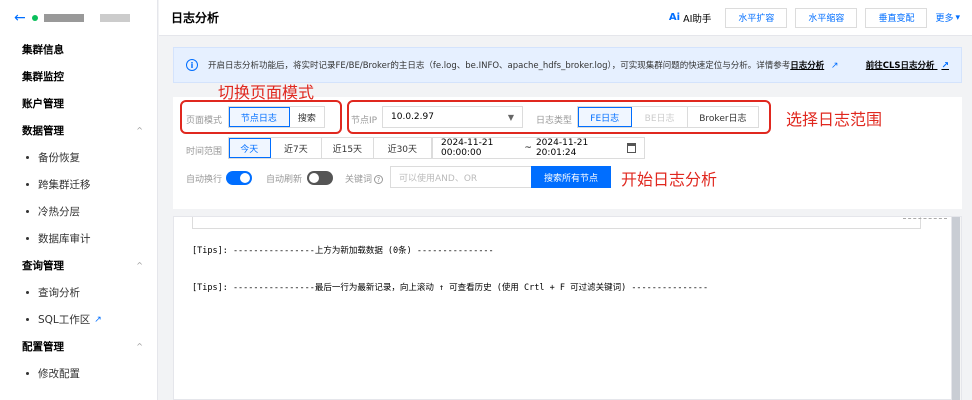 Image resolution: width=972 pixels, height=400 pixels. I want to click on sidebar-item: 查询分析, so click(78, 292).